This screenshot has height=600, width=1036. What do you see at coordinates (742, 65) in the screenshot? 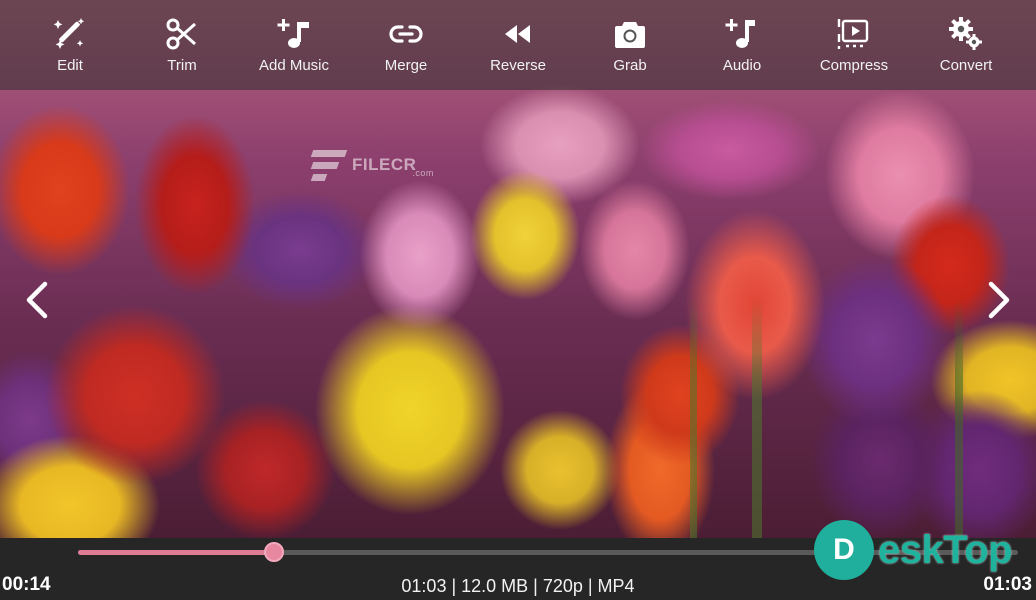
I see `audio-label: Audio` at bounding box center [742, 65].